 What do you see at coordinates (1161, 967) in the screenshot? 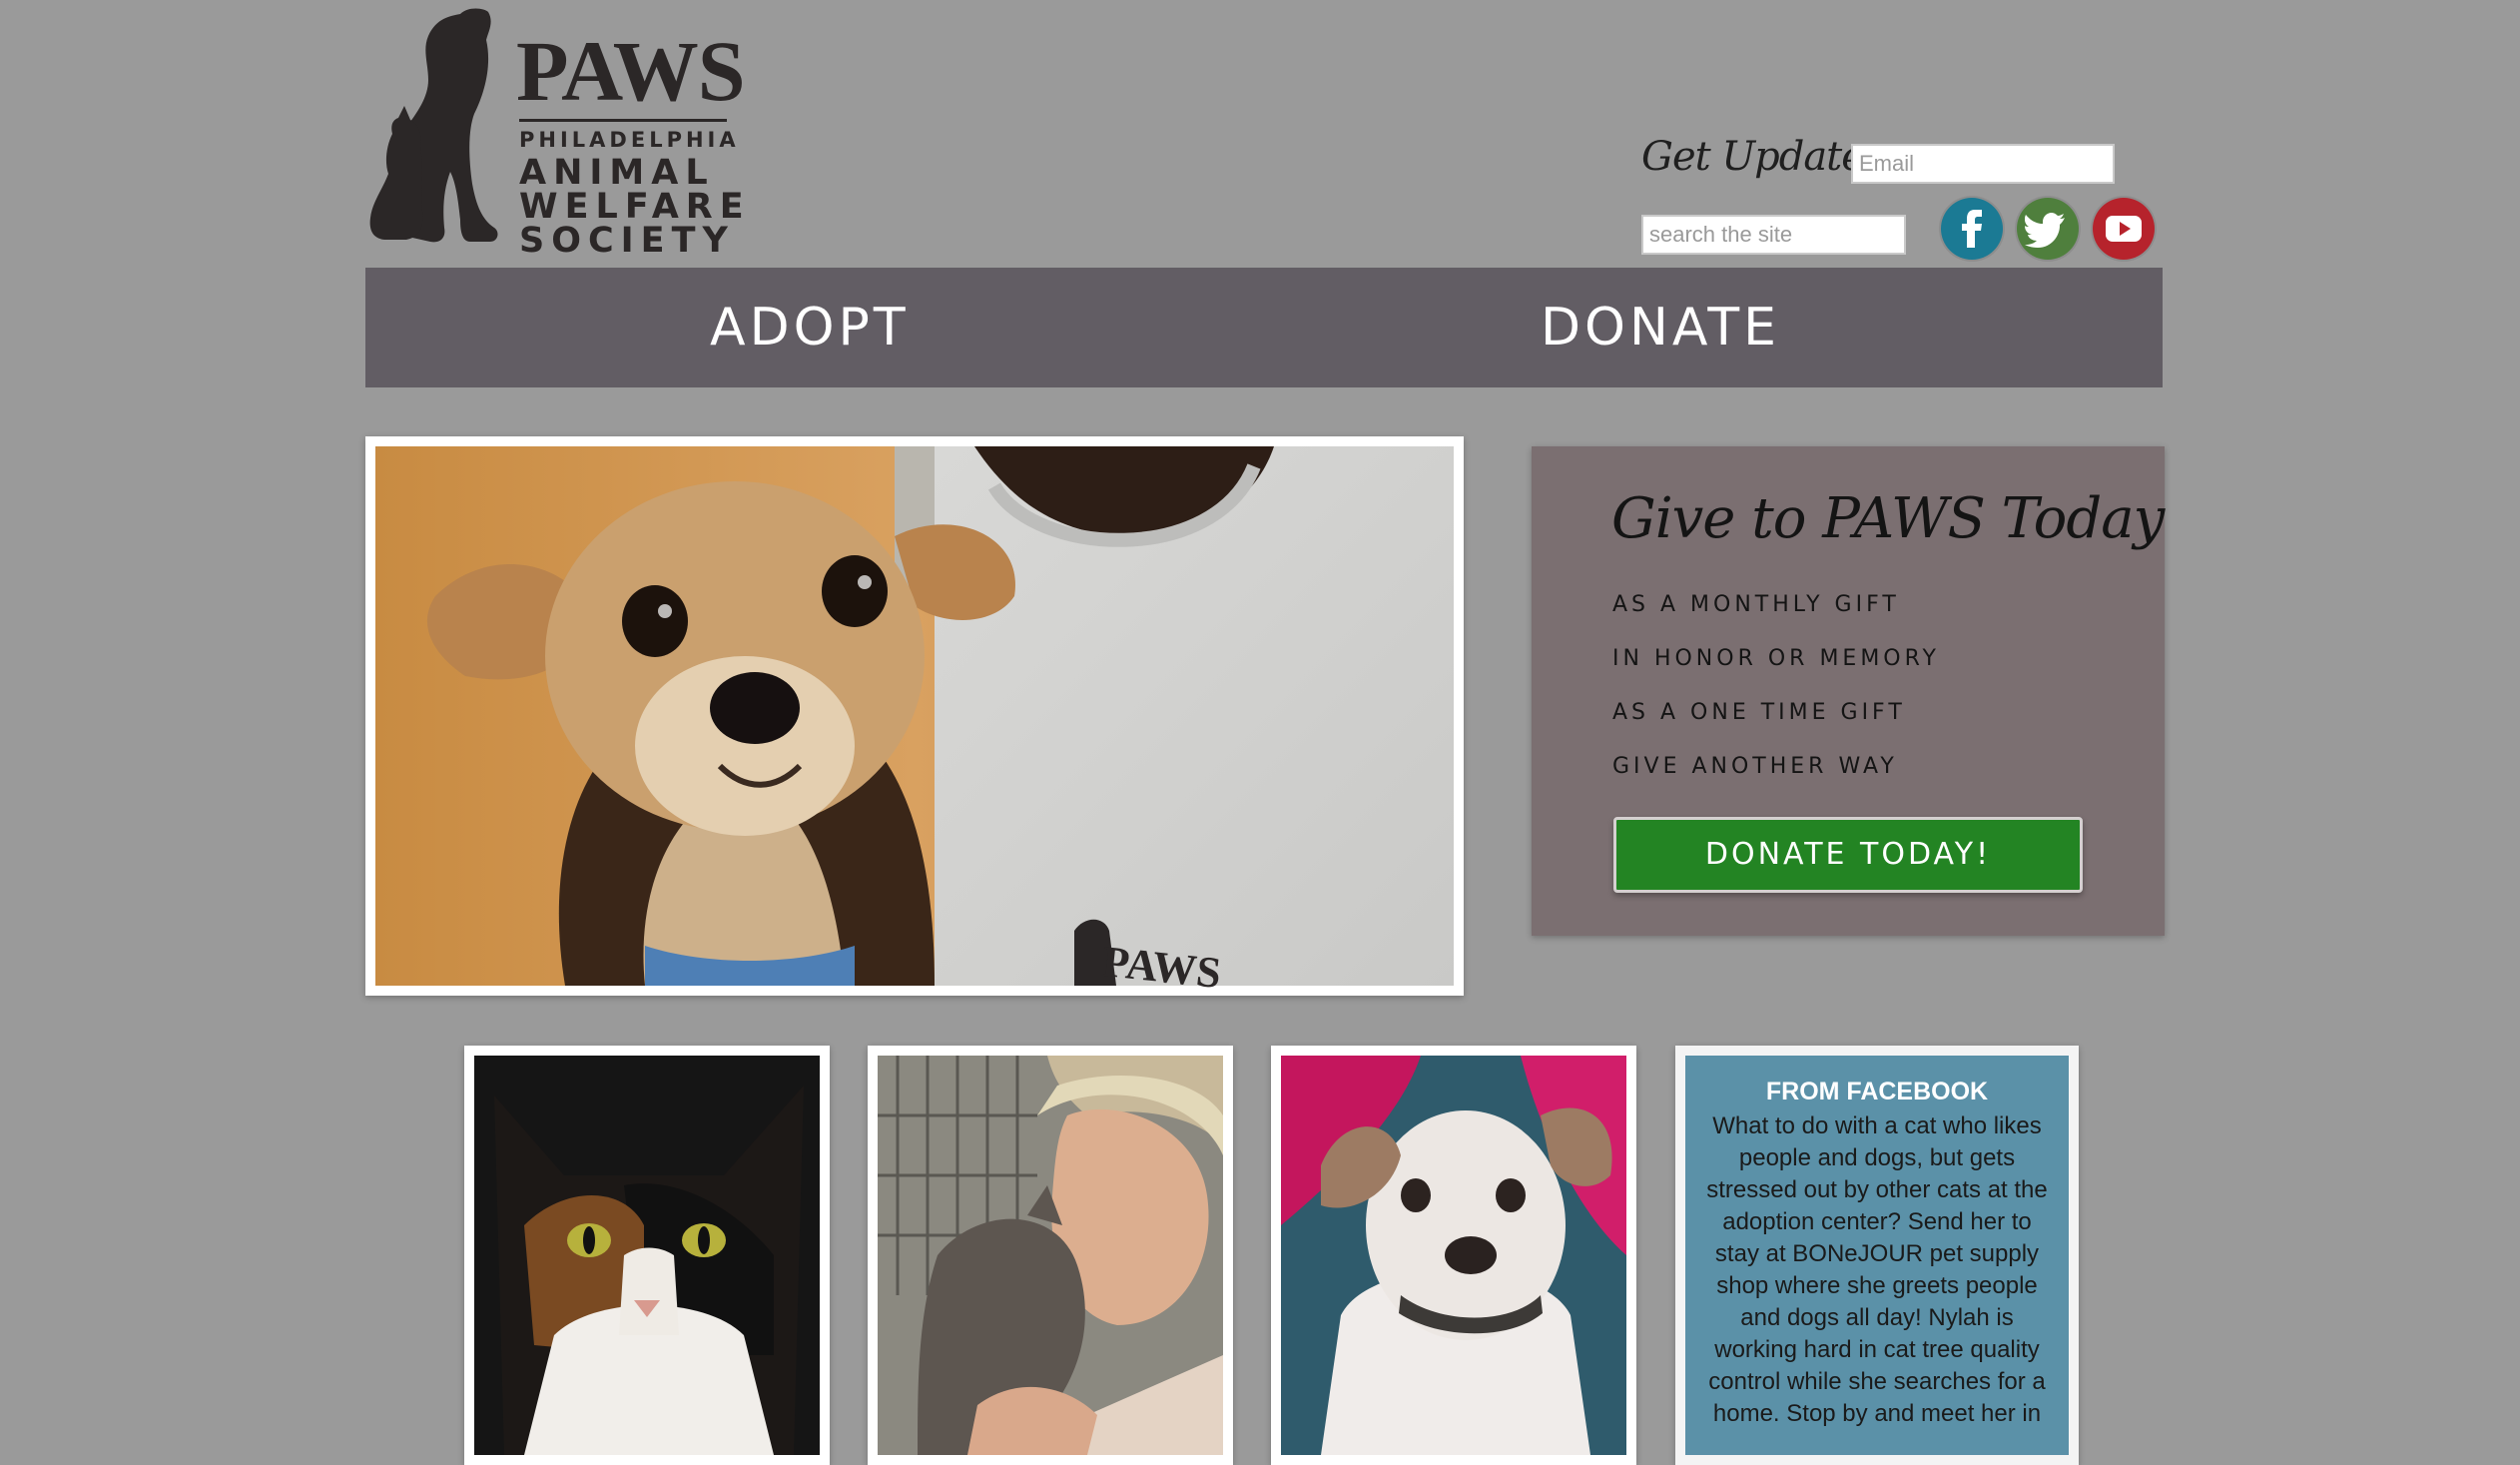
I see `hero-shirt-text: PAWS` at bounding box center [1161, 967].